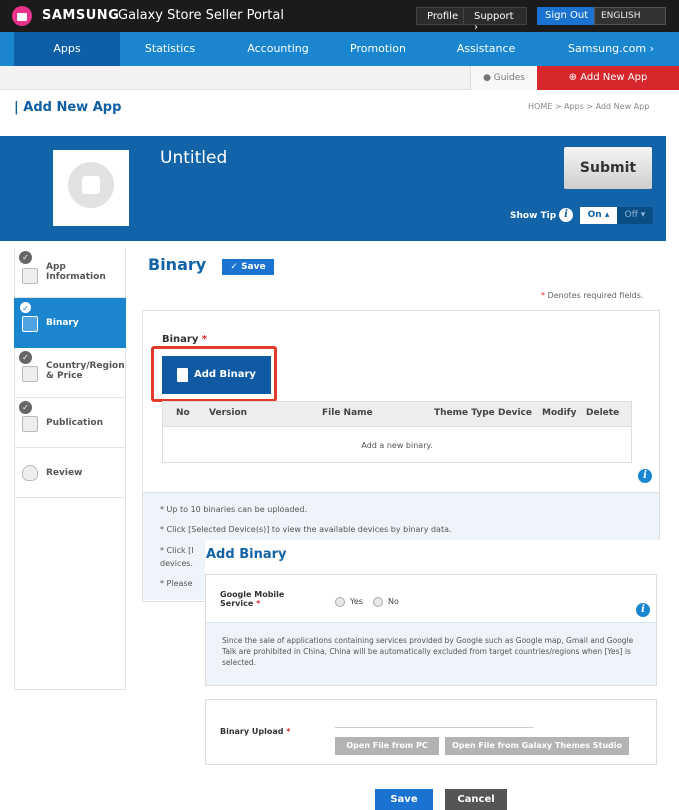  What do you see at coordinates (194, 158) in the screenshot?
I see `app-name: Untitled` at bounding box center [194, 158].